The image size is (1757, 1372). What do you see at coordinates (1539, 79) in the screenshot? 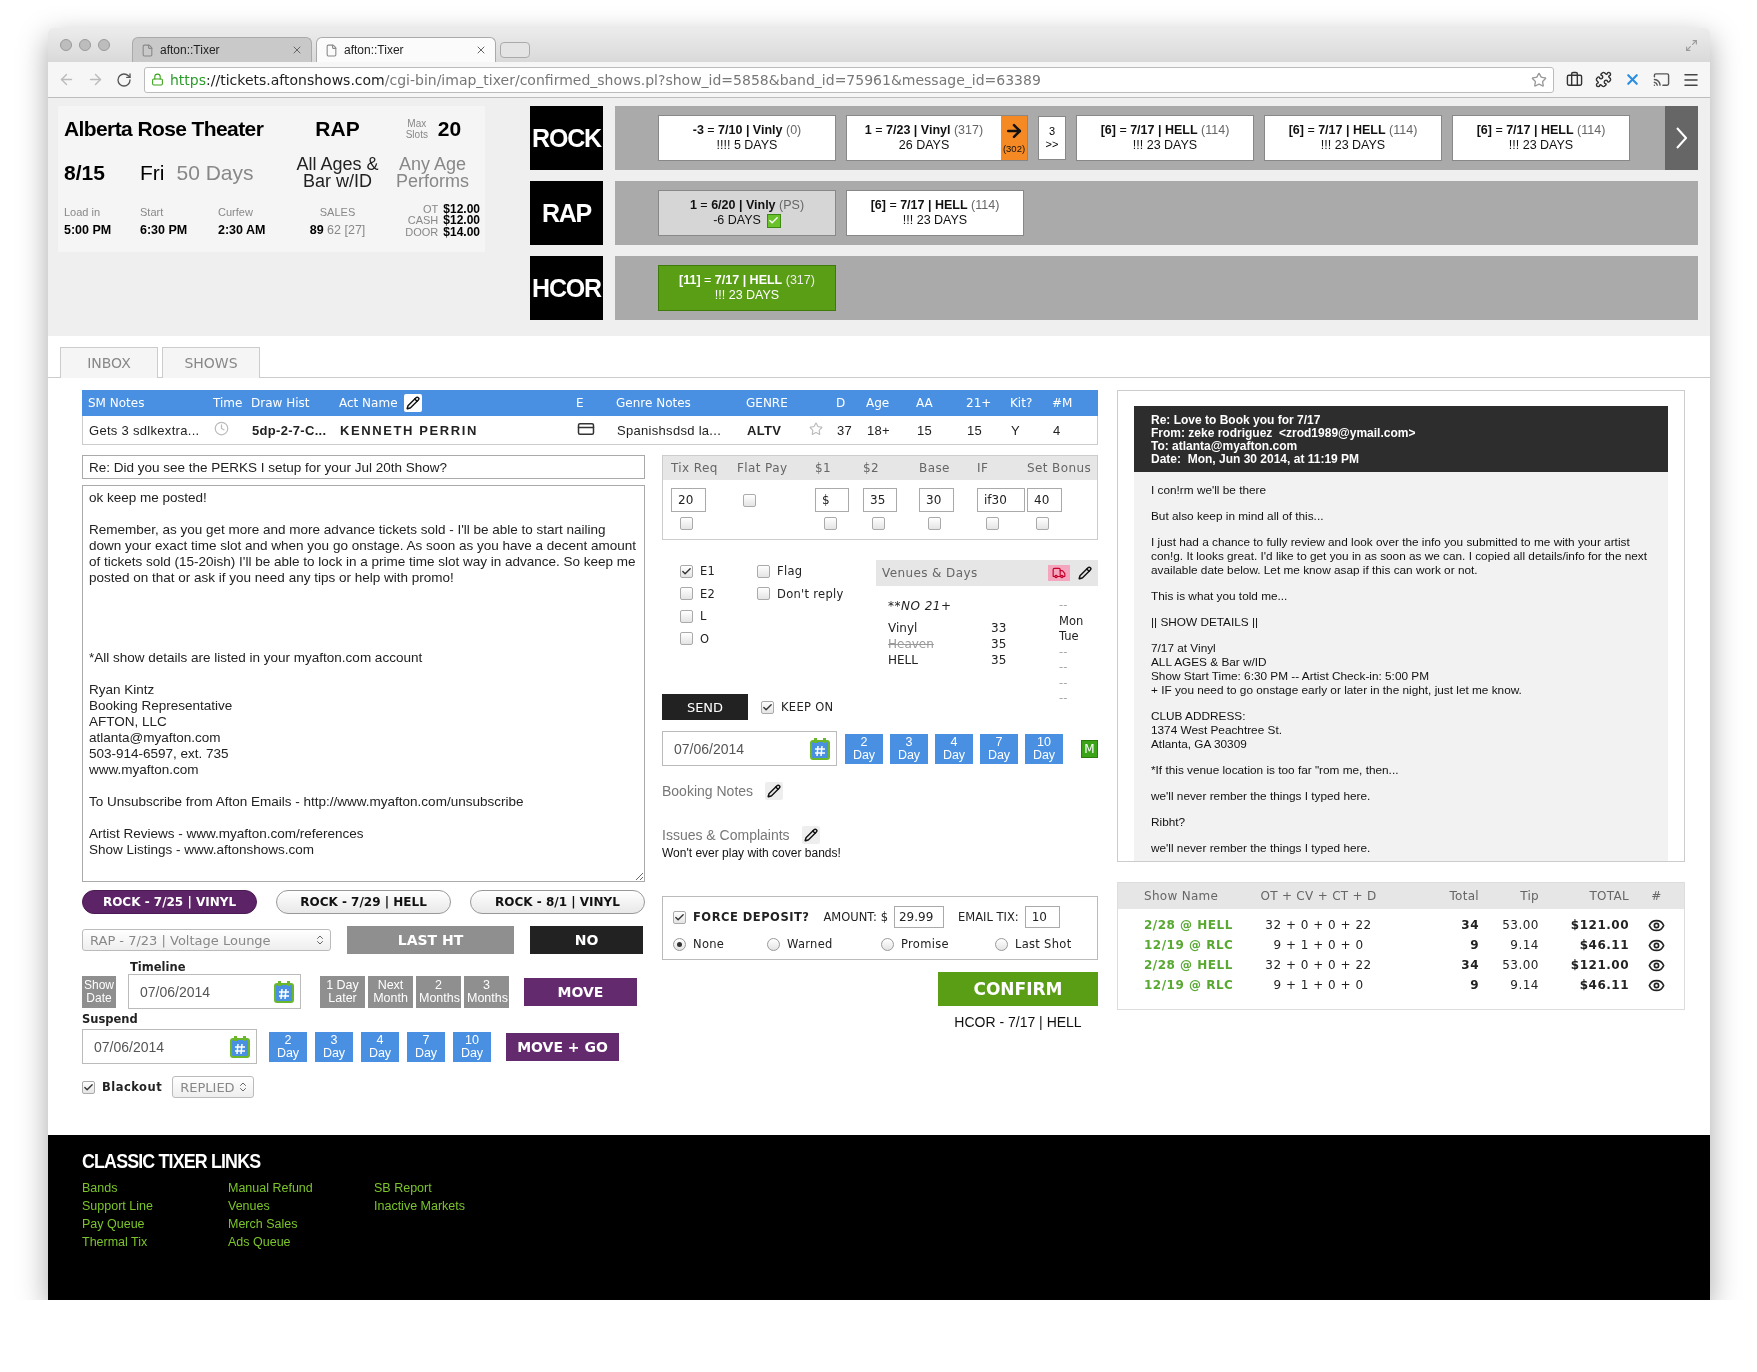
I see `bookmark-icon` at bounding box center [1539, 79].